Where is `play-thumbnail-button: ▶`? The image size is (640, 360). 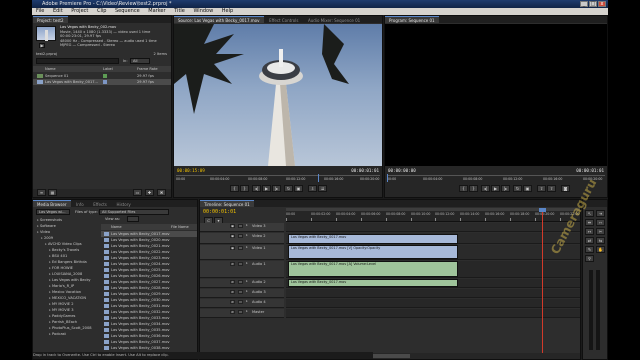
play-thumbnail-button: ▶ is located at coordinates (42, 45).